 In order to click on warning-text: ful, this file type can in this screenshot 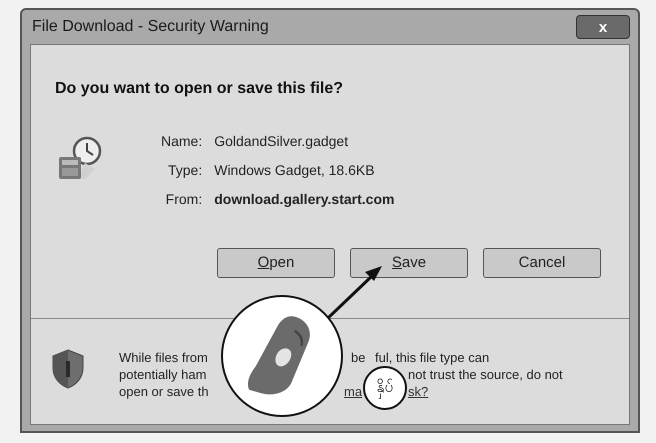, I will do `click(432, 357)`.